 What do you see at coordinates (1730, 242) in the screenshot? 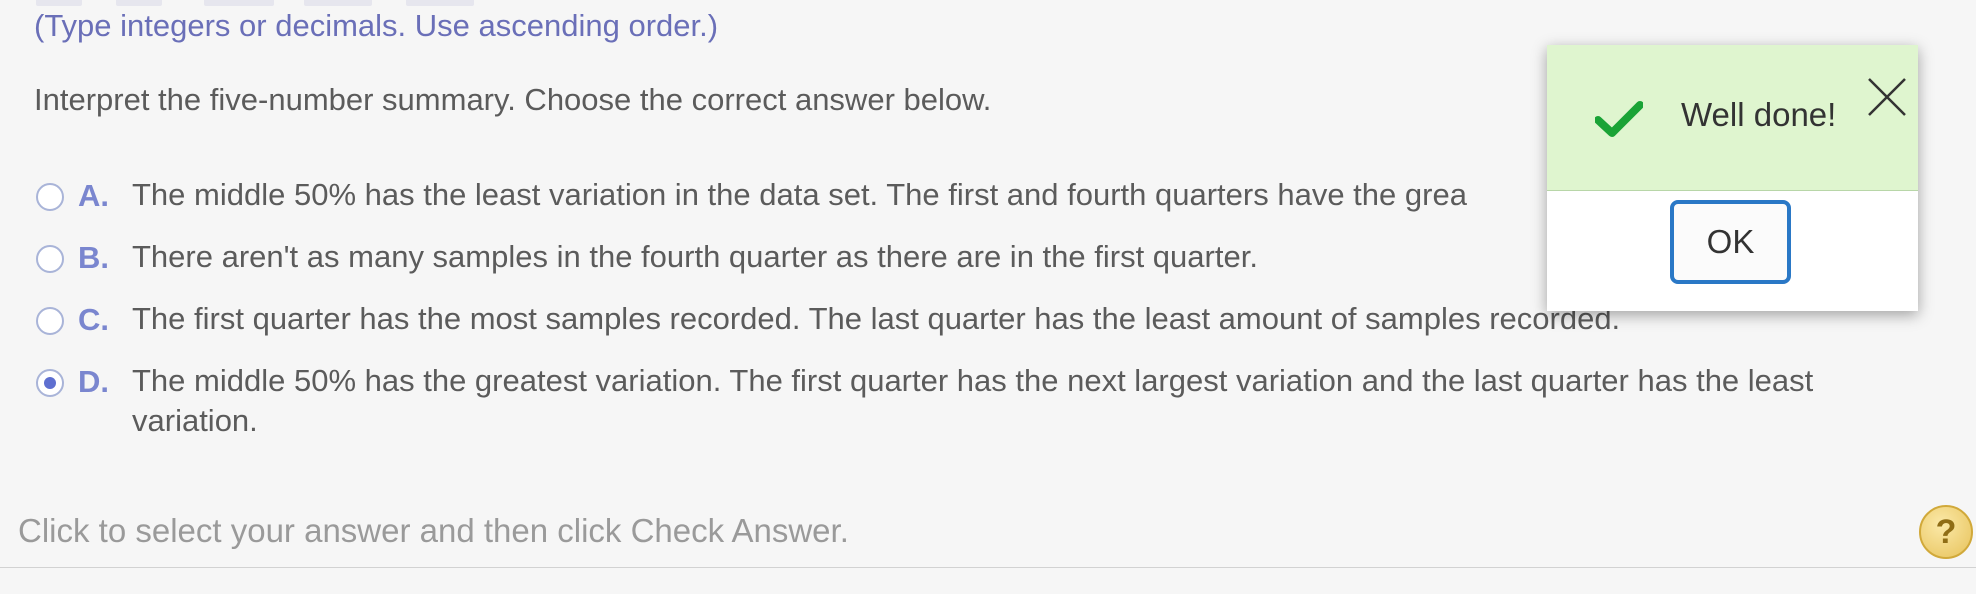
I see `ok-button: OK` at bounding box center [1730, 242].